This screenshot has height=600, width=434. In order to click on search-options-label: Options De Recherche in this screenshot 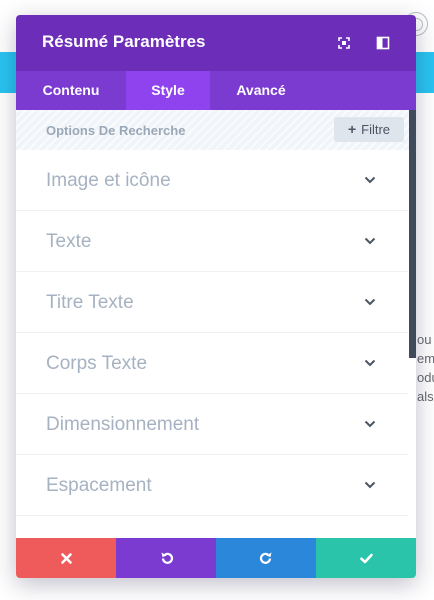, I will do `click(115, 130)`.